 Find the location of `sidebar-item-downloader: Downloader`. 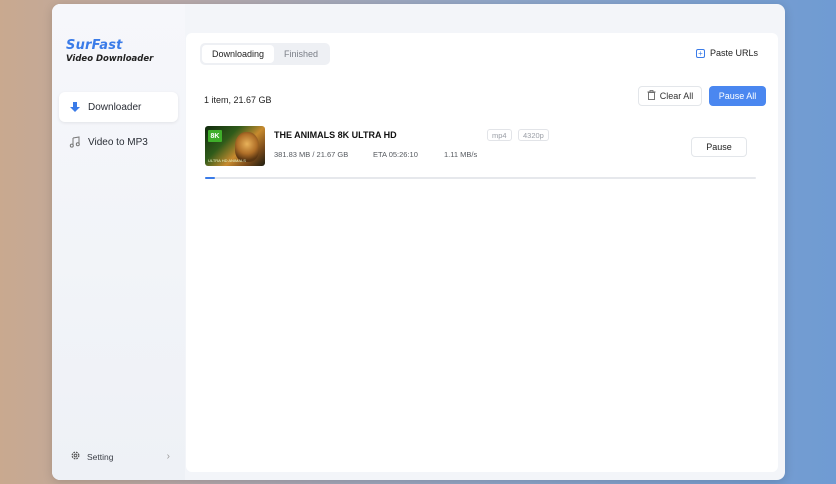

sidebar-item-downloader: Downloader is located at coordinates (118, 107).